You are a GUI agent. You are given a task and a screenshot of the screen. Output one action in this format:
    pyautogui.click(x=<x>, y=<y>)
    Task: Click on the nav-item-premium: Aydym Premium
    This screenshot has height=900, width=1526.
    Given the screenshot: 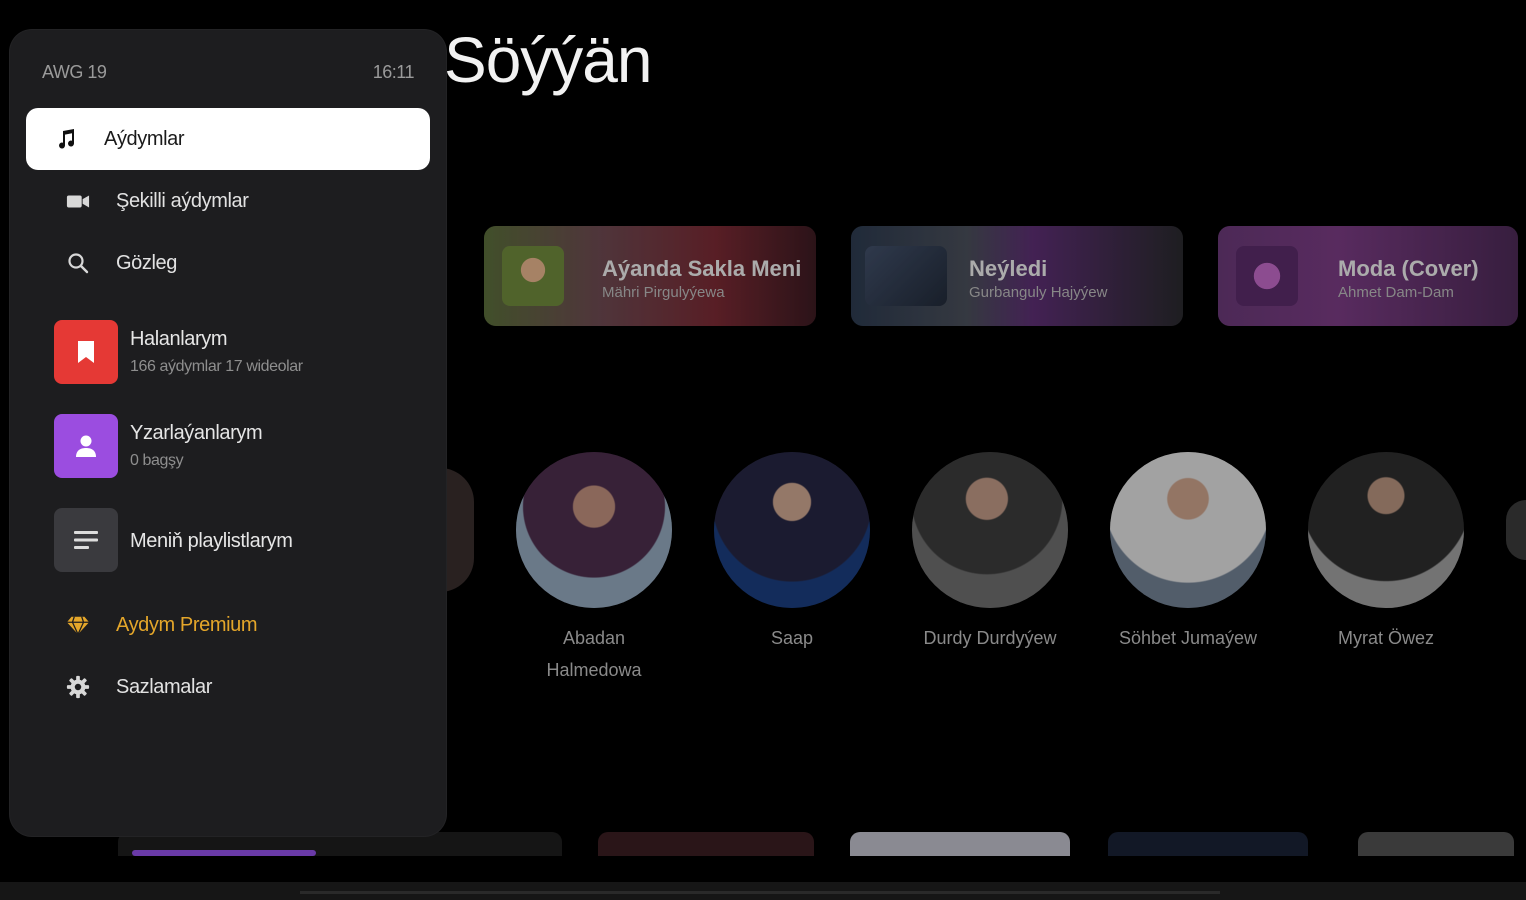 What is the action you would take?
    pyautogui.click(x=228, y=625)
    